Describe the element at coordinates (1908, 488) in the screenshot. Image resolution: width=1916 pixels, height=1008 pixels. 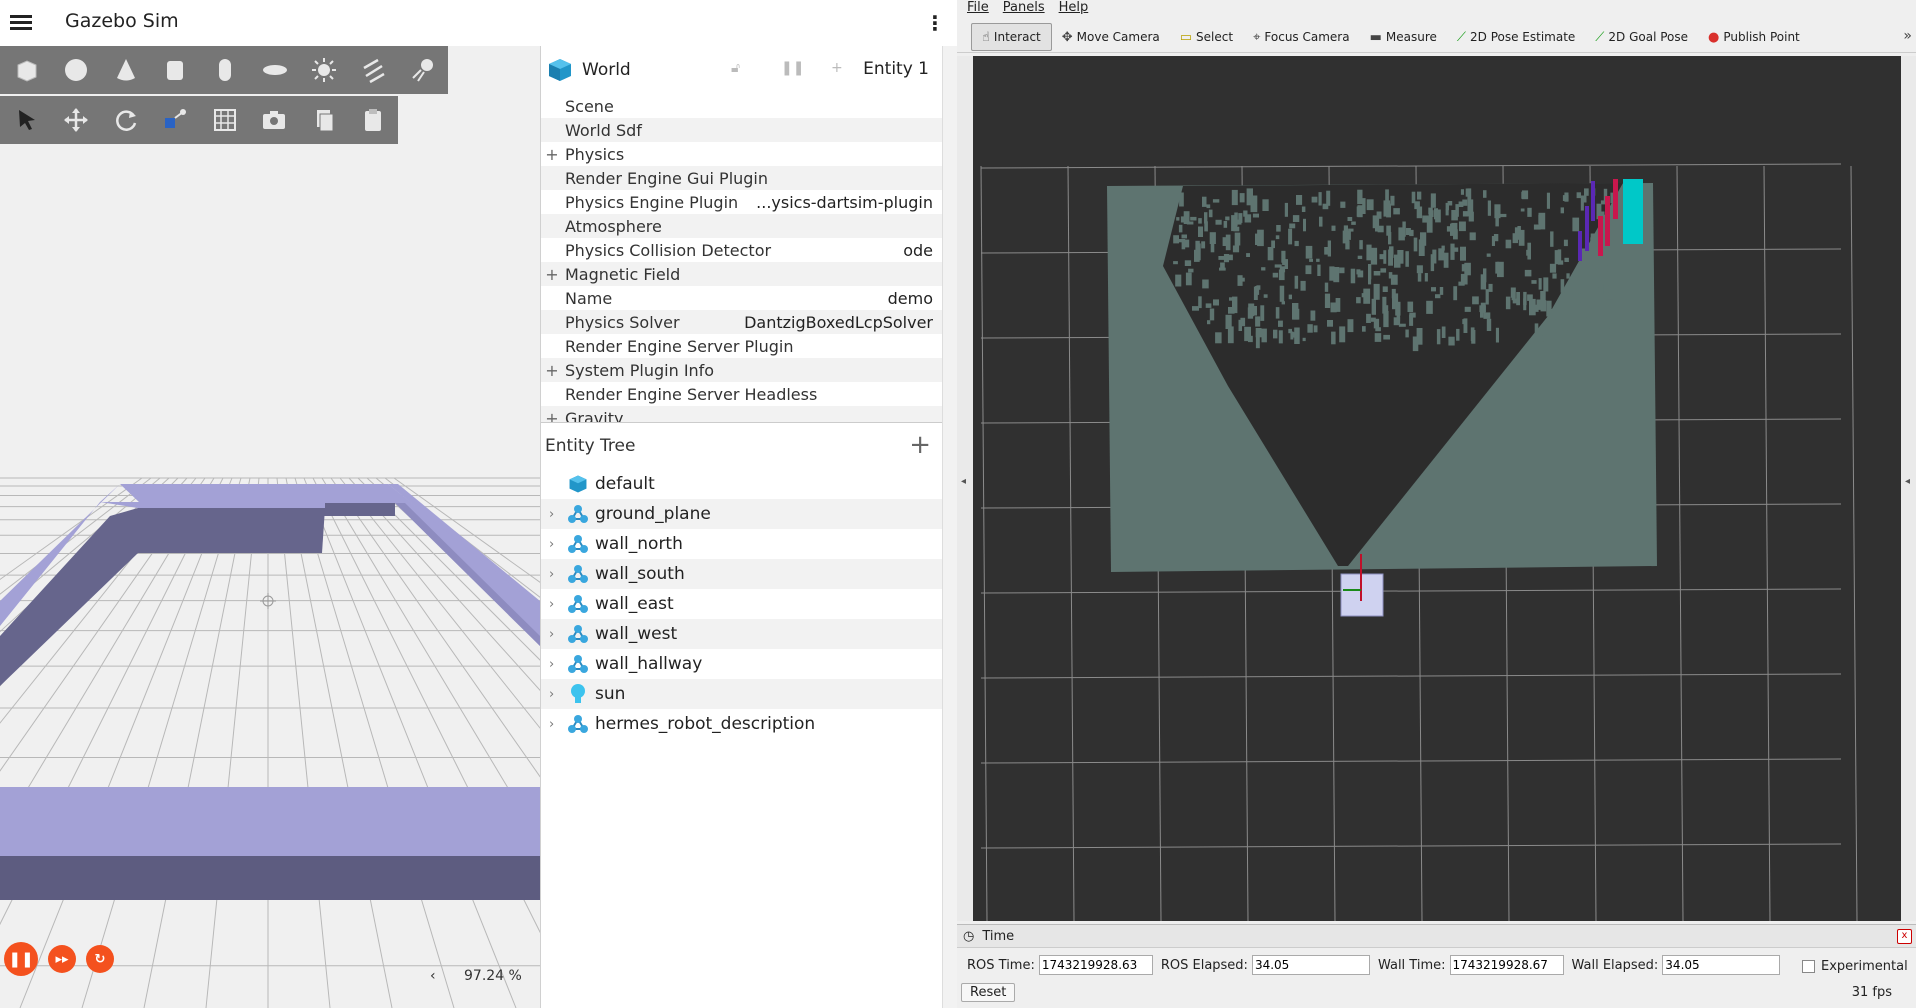
I see `right-dock-handle: ◂` at that location.